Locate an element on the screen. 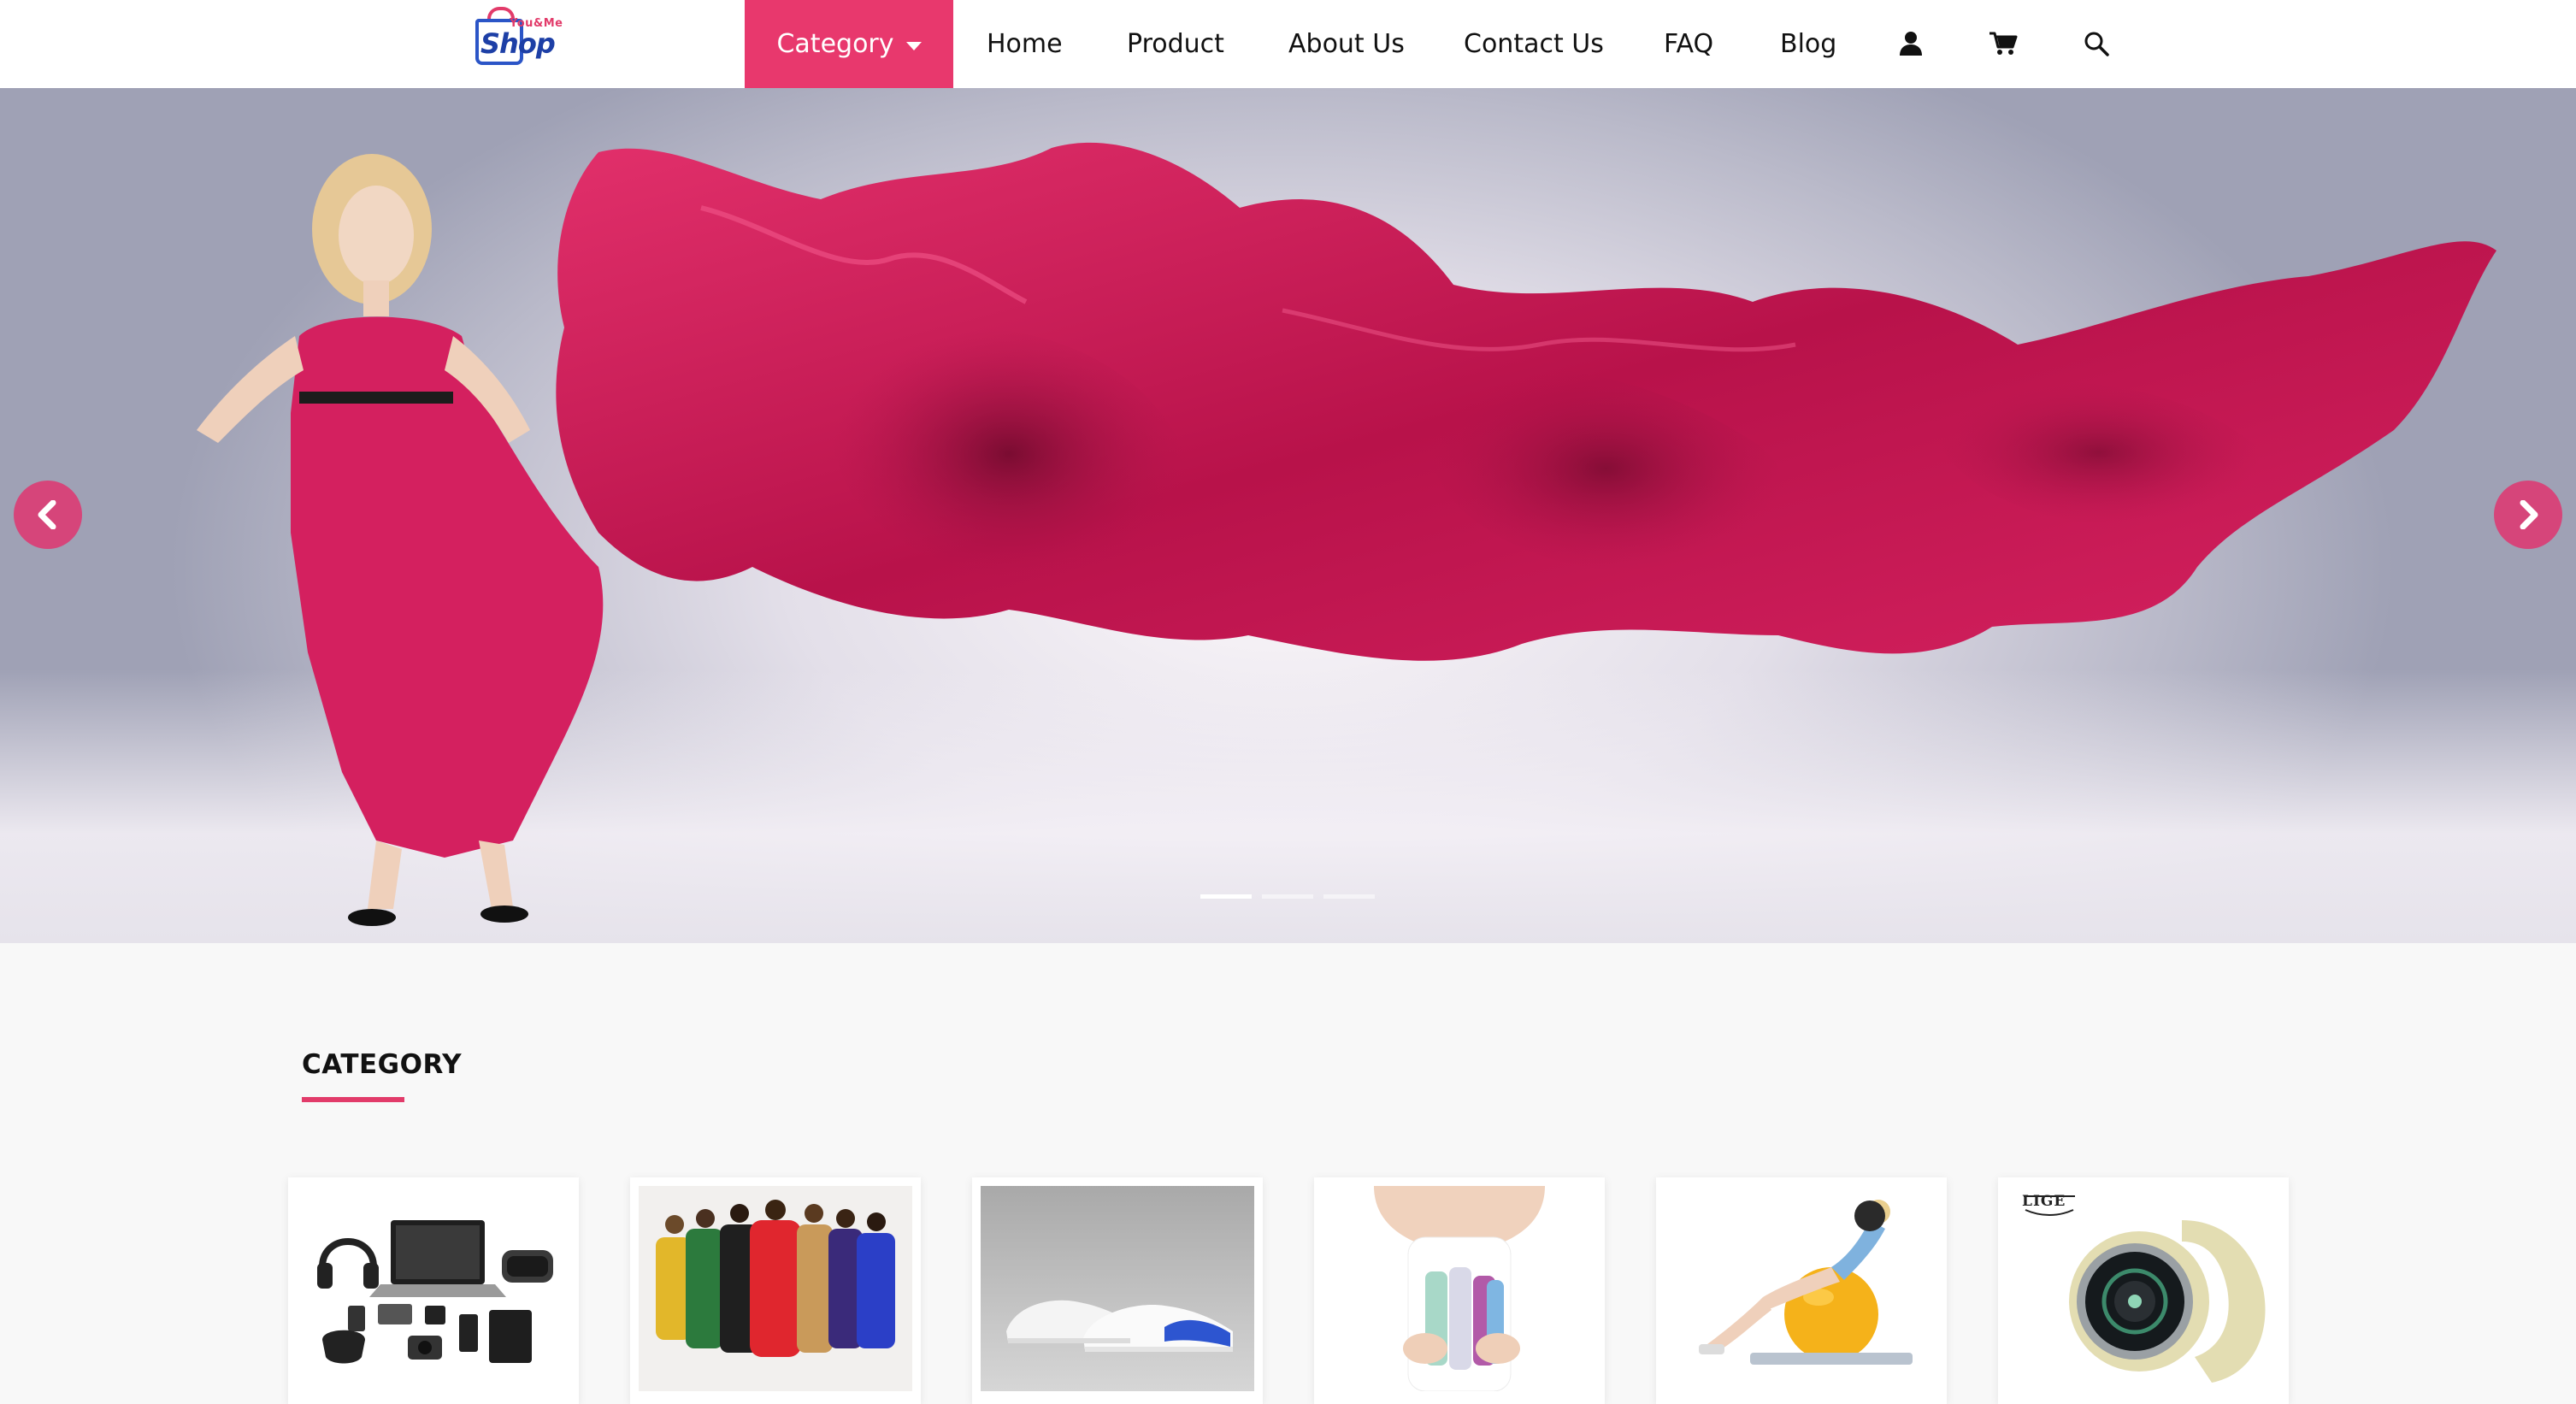 The height and width of the screenshot is (1404, 2576). fitness-ball-exercise-image is located at coordinates (1802, 1288).